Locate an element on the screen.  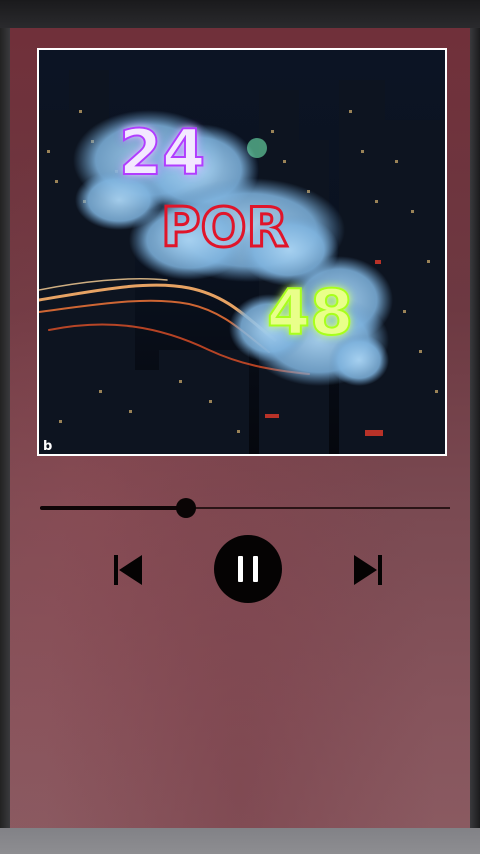
pause-button is located at coordinates (248, 569).